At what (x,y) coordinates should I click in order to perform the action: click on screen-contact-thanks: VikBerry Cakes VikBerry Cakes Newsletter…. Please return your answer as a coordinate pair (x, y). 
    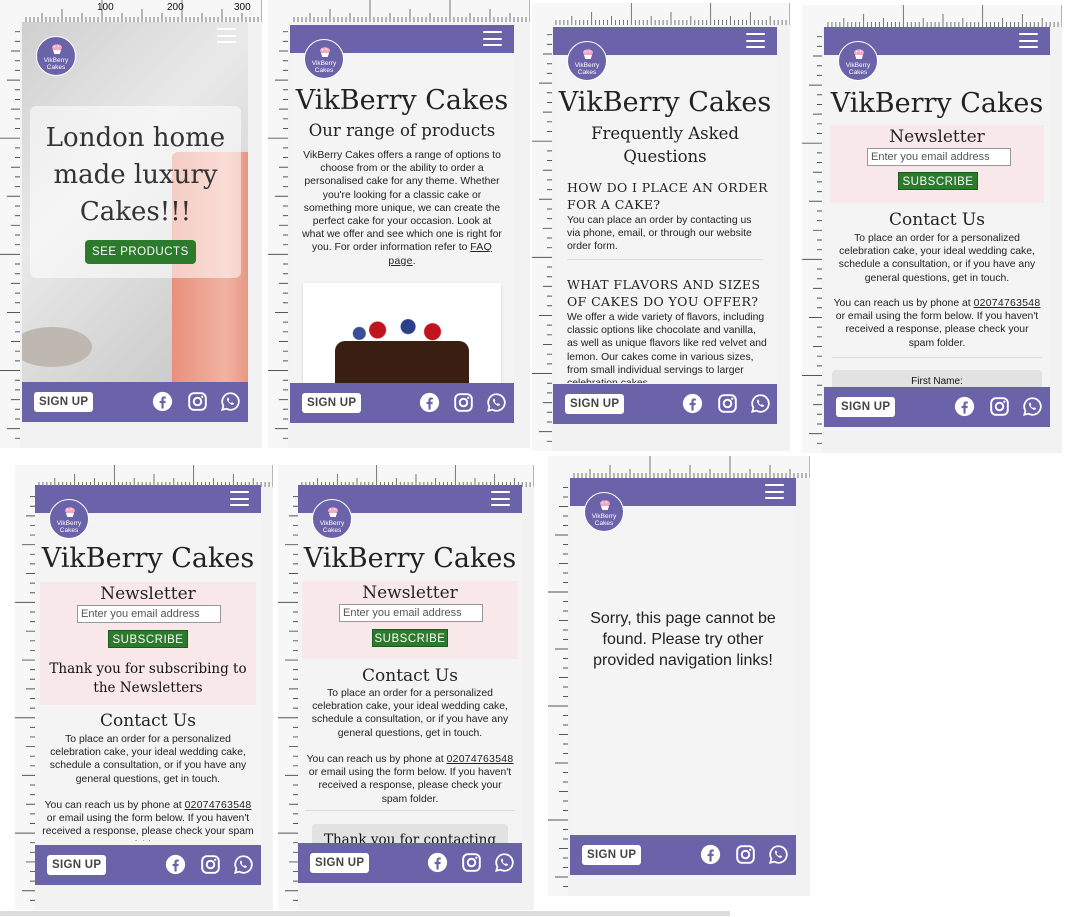
    Looking at the image, I should click on (406, 687).